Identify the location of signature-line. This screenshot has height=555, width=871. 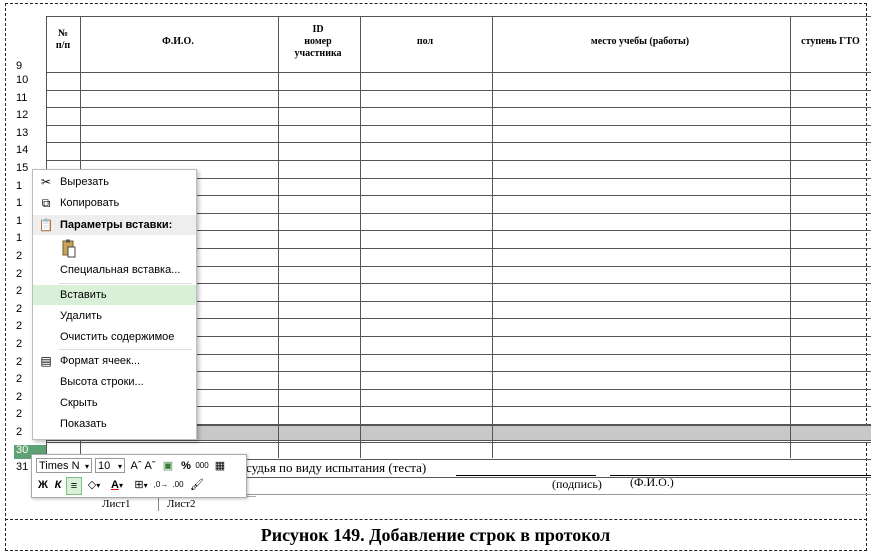
(526, 475).